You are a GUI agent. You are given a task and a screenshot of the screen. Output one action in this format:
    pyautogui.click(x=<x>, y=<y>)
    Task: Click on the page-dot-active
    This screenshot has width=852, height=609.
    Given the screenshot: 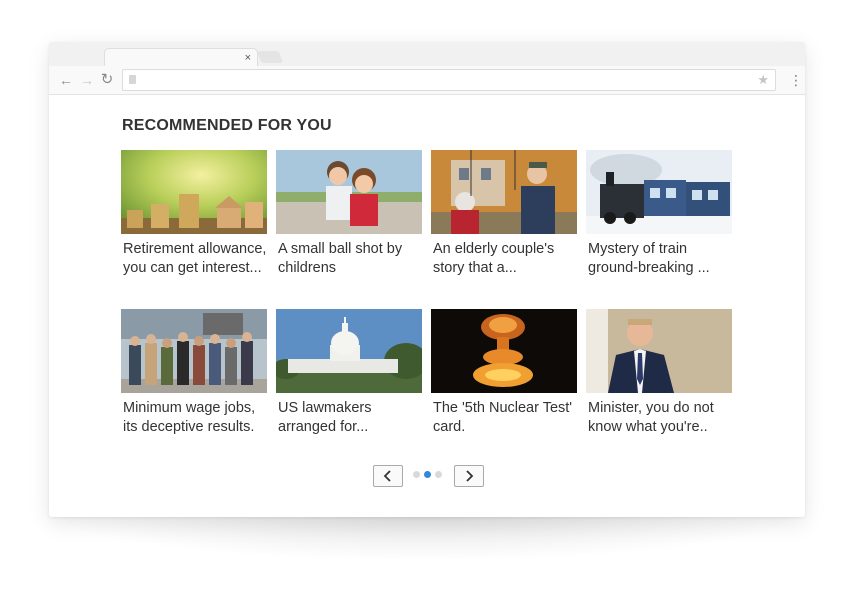 What is the action you would take?
    pyautogui.click(x=427, y=474)
    